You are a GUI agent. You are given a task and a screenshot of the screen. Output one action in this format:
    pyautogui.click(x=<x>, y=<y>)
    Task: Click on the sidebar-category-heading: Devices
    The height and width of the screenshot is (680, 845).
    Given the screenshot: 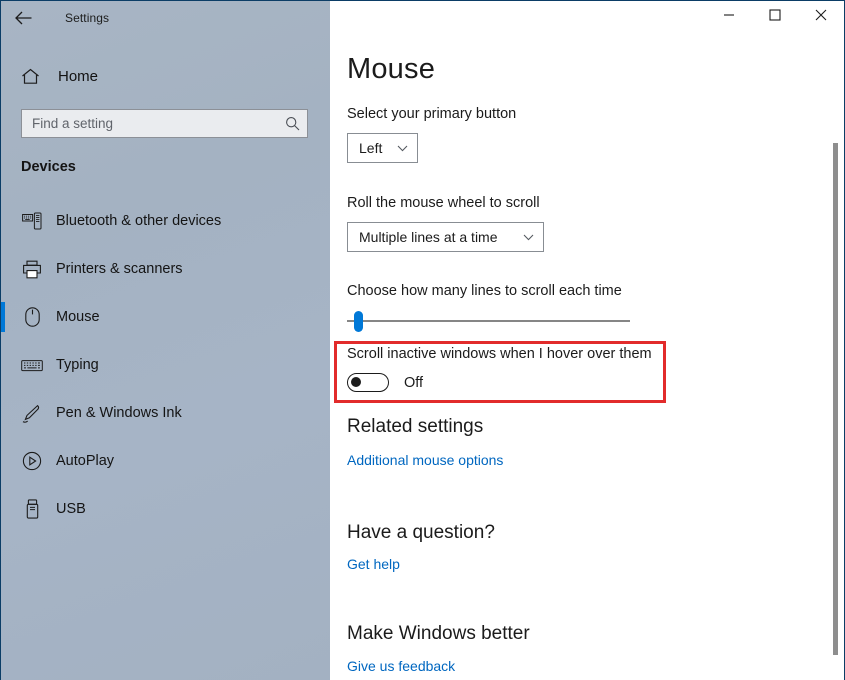 What is the action you would take?
    pyautogui.click(x=48, y=167)
    